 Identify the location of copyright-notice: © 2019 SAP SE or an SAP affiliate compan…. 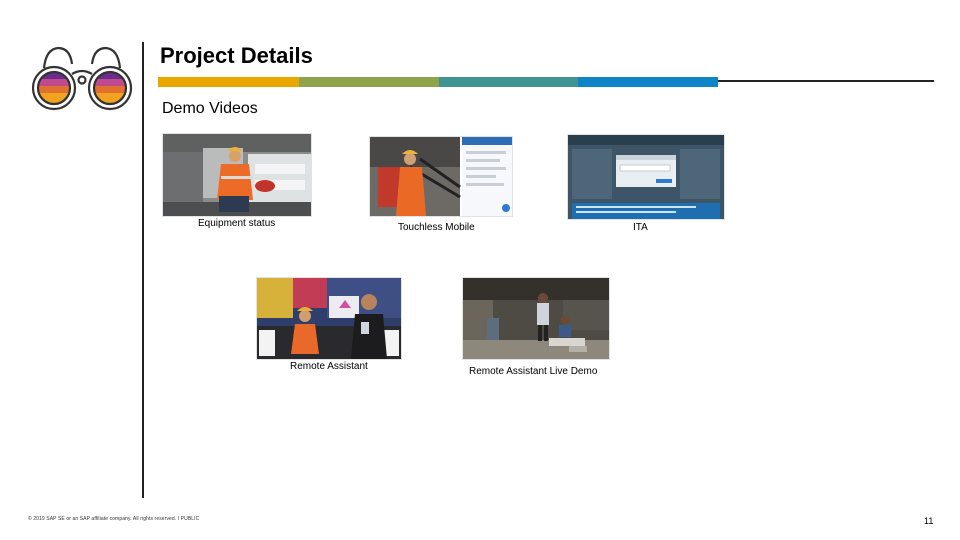
(114, 519).